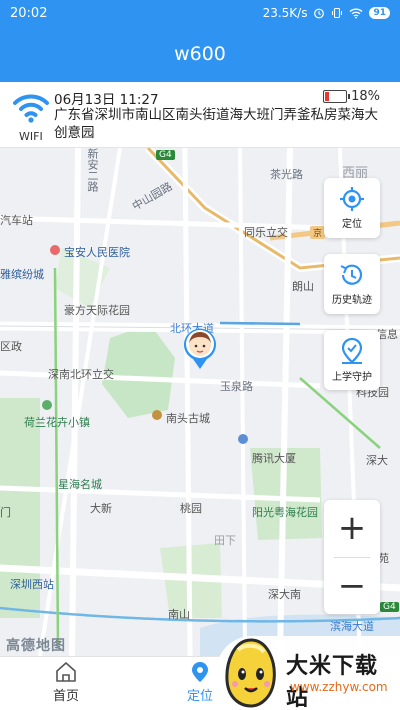  What do you see at coordinates (243, 439) in the screenshot?
I see `building-icon` at bounding box center [243, 439].